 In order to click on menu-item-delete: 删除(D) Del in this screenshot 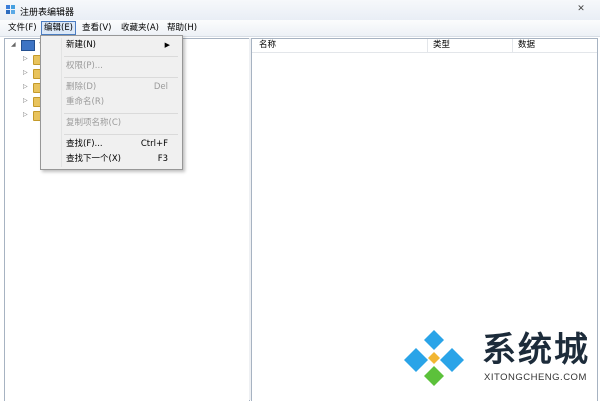, I will do `click(121, 87)`.